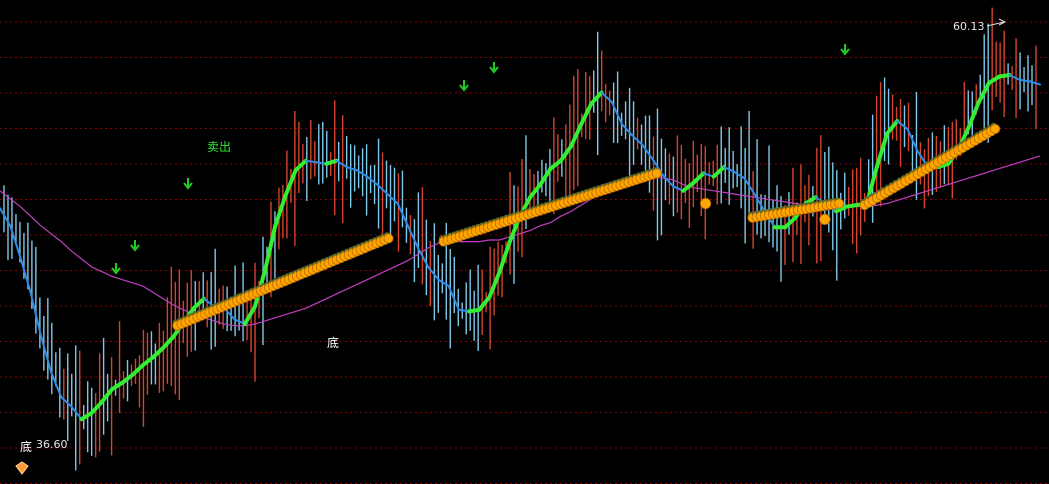 This screenshot has height=484, width=1049. What do you see at coordinates (52, 444) in the screenshot?
I see `low-price-label: 36.60` at bounding box center [52, 444].